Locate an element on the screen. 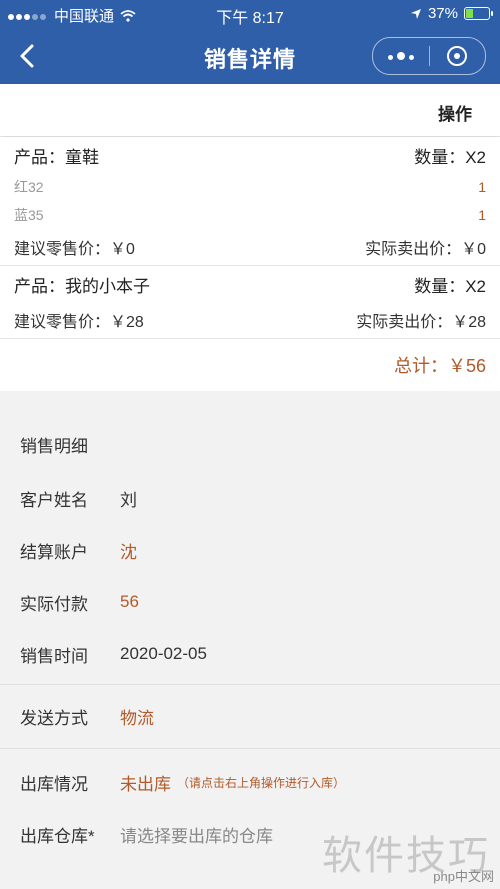  stock-status-hint: （请点击右上角操作进行入库） is located at coordinates (261, 782).